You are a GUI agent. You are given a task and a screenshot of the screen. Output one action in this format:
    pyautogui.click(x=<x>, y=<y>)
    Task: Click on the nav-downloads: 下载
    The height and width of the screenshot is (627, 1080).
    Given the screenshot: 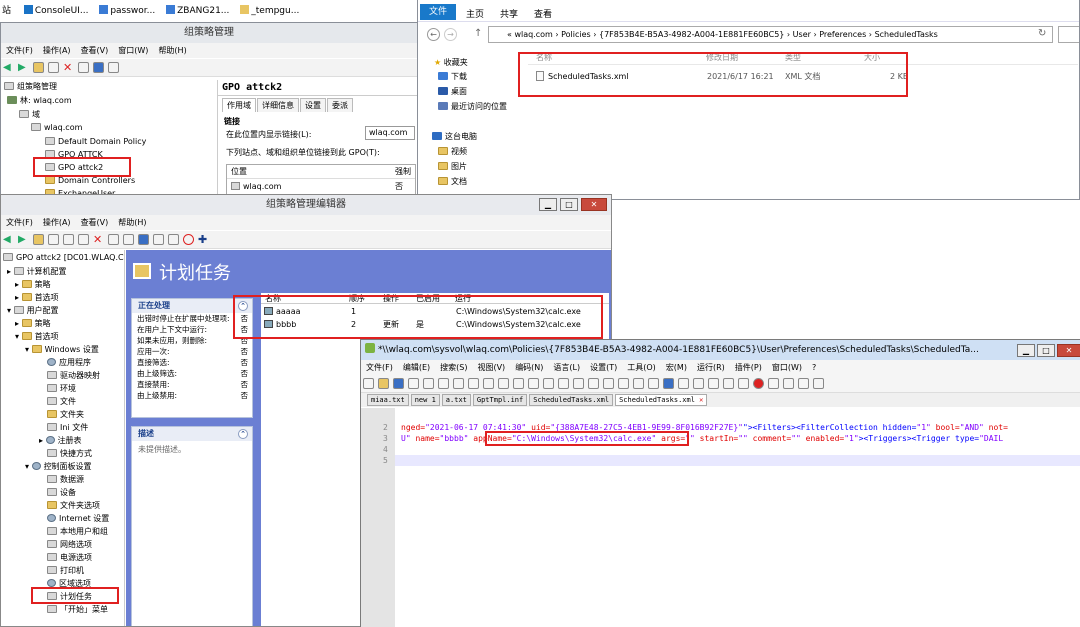 What is the action you would take?
    pyautogui.click(x=452, y=76)
    